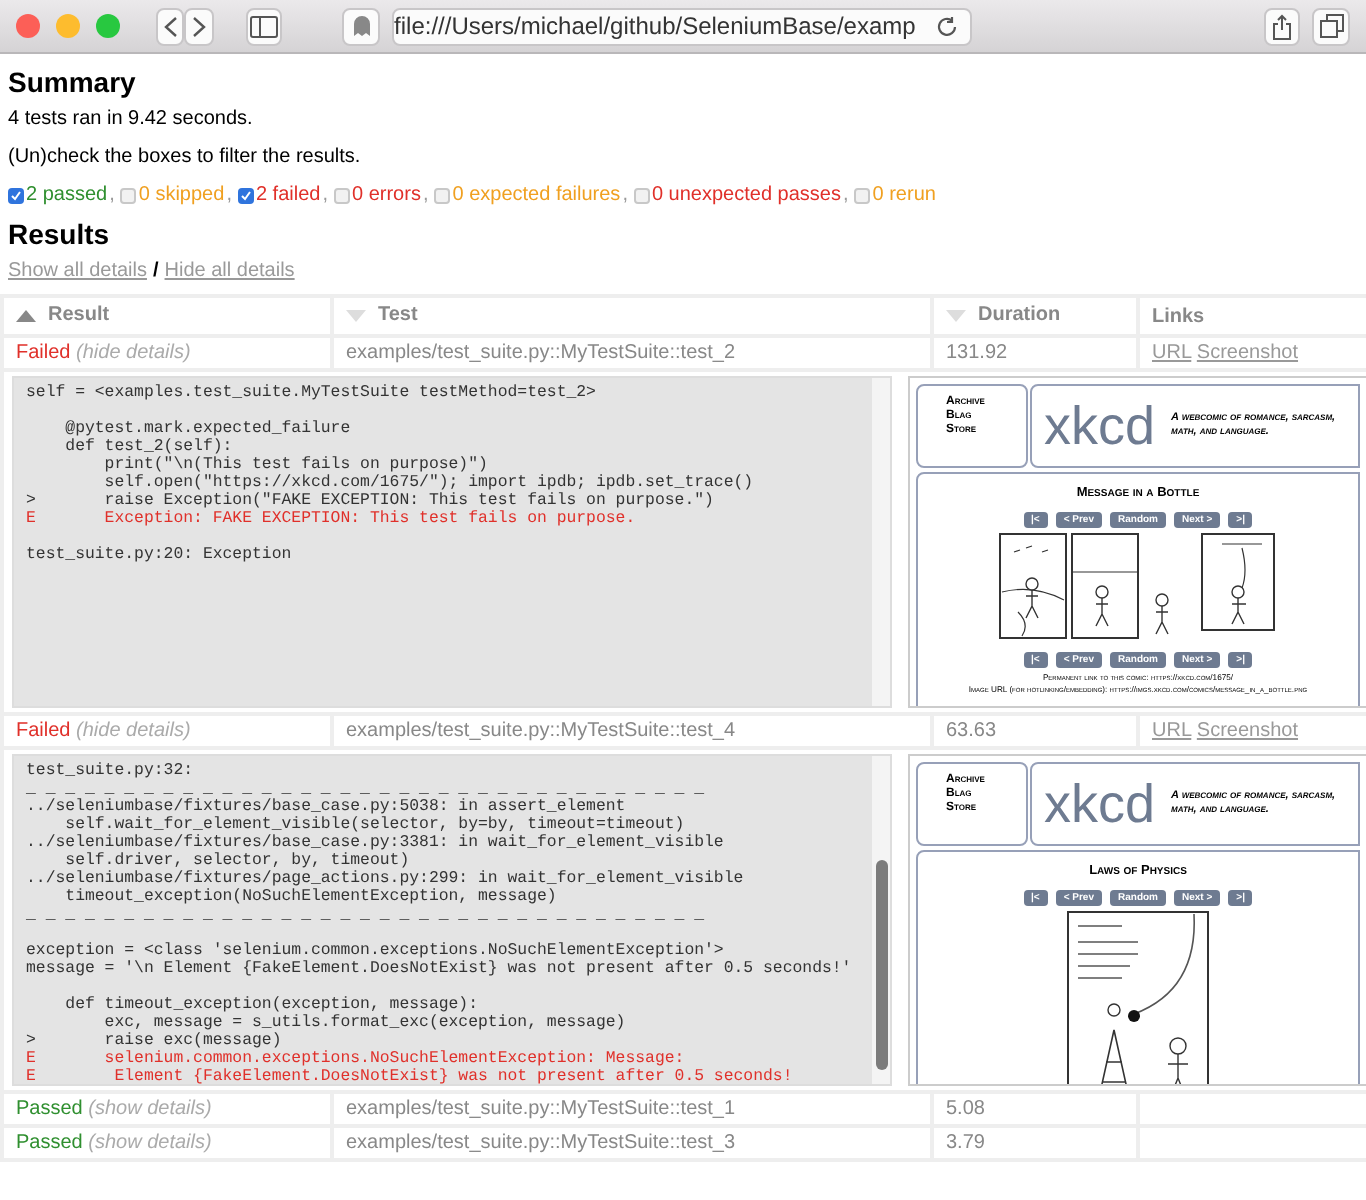 The width and height of the screenshot is (1366, 1200). I want to click on show-all-details-link: Show all details, so click(77, 271).